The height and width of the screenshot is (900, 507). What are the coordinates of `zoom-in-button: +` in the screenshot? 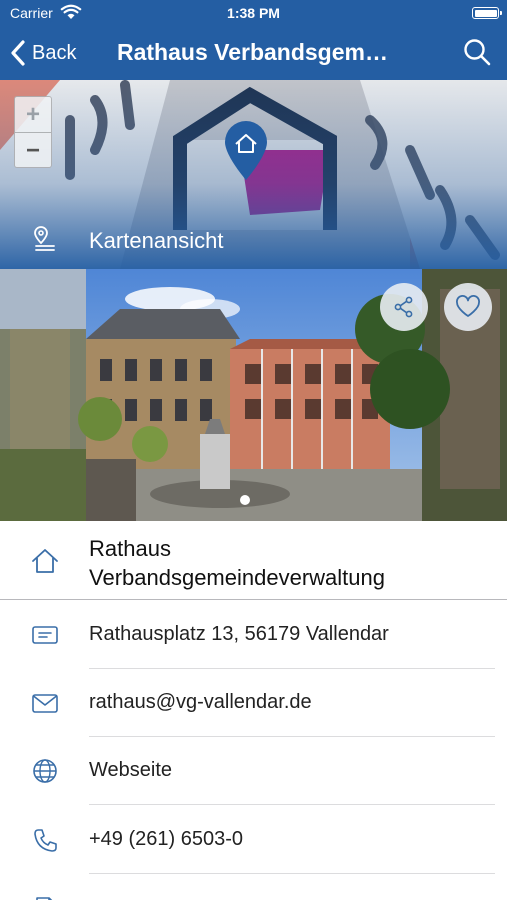 It's located at (33, 115).